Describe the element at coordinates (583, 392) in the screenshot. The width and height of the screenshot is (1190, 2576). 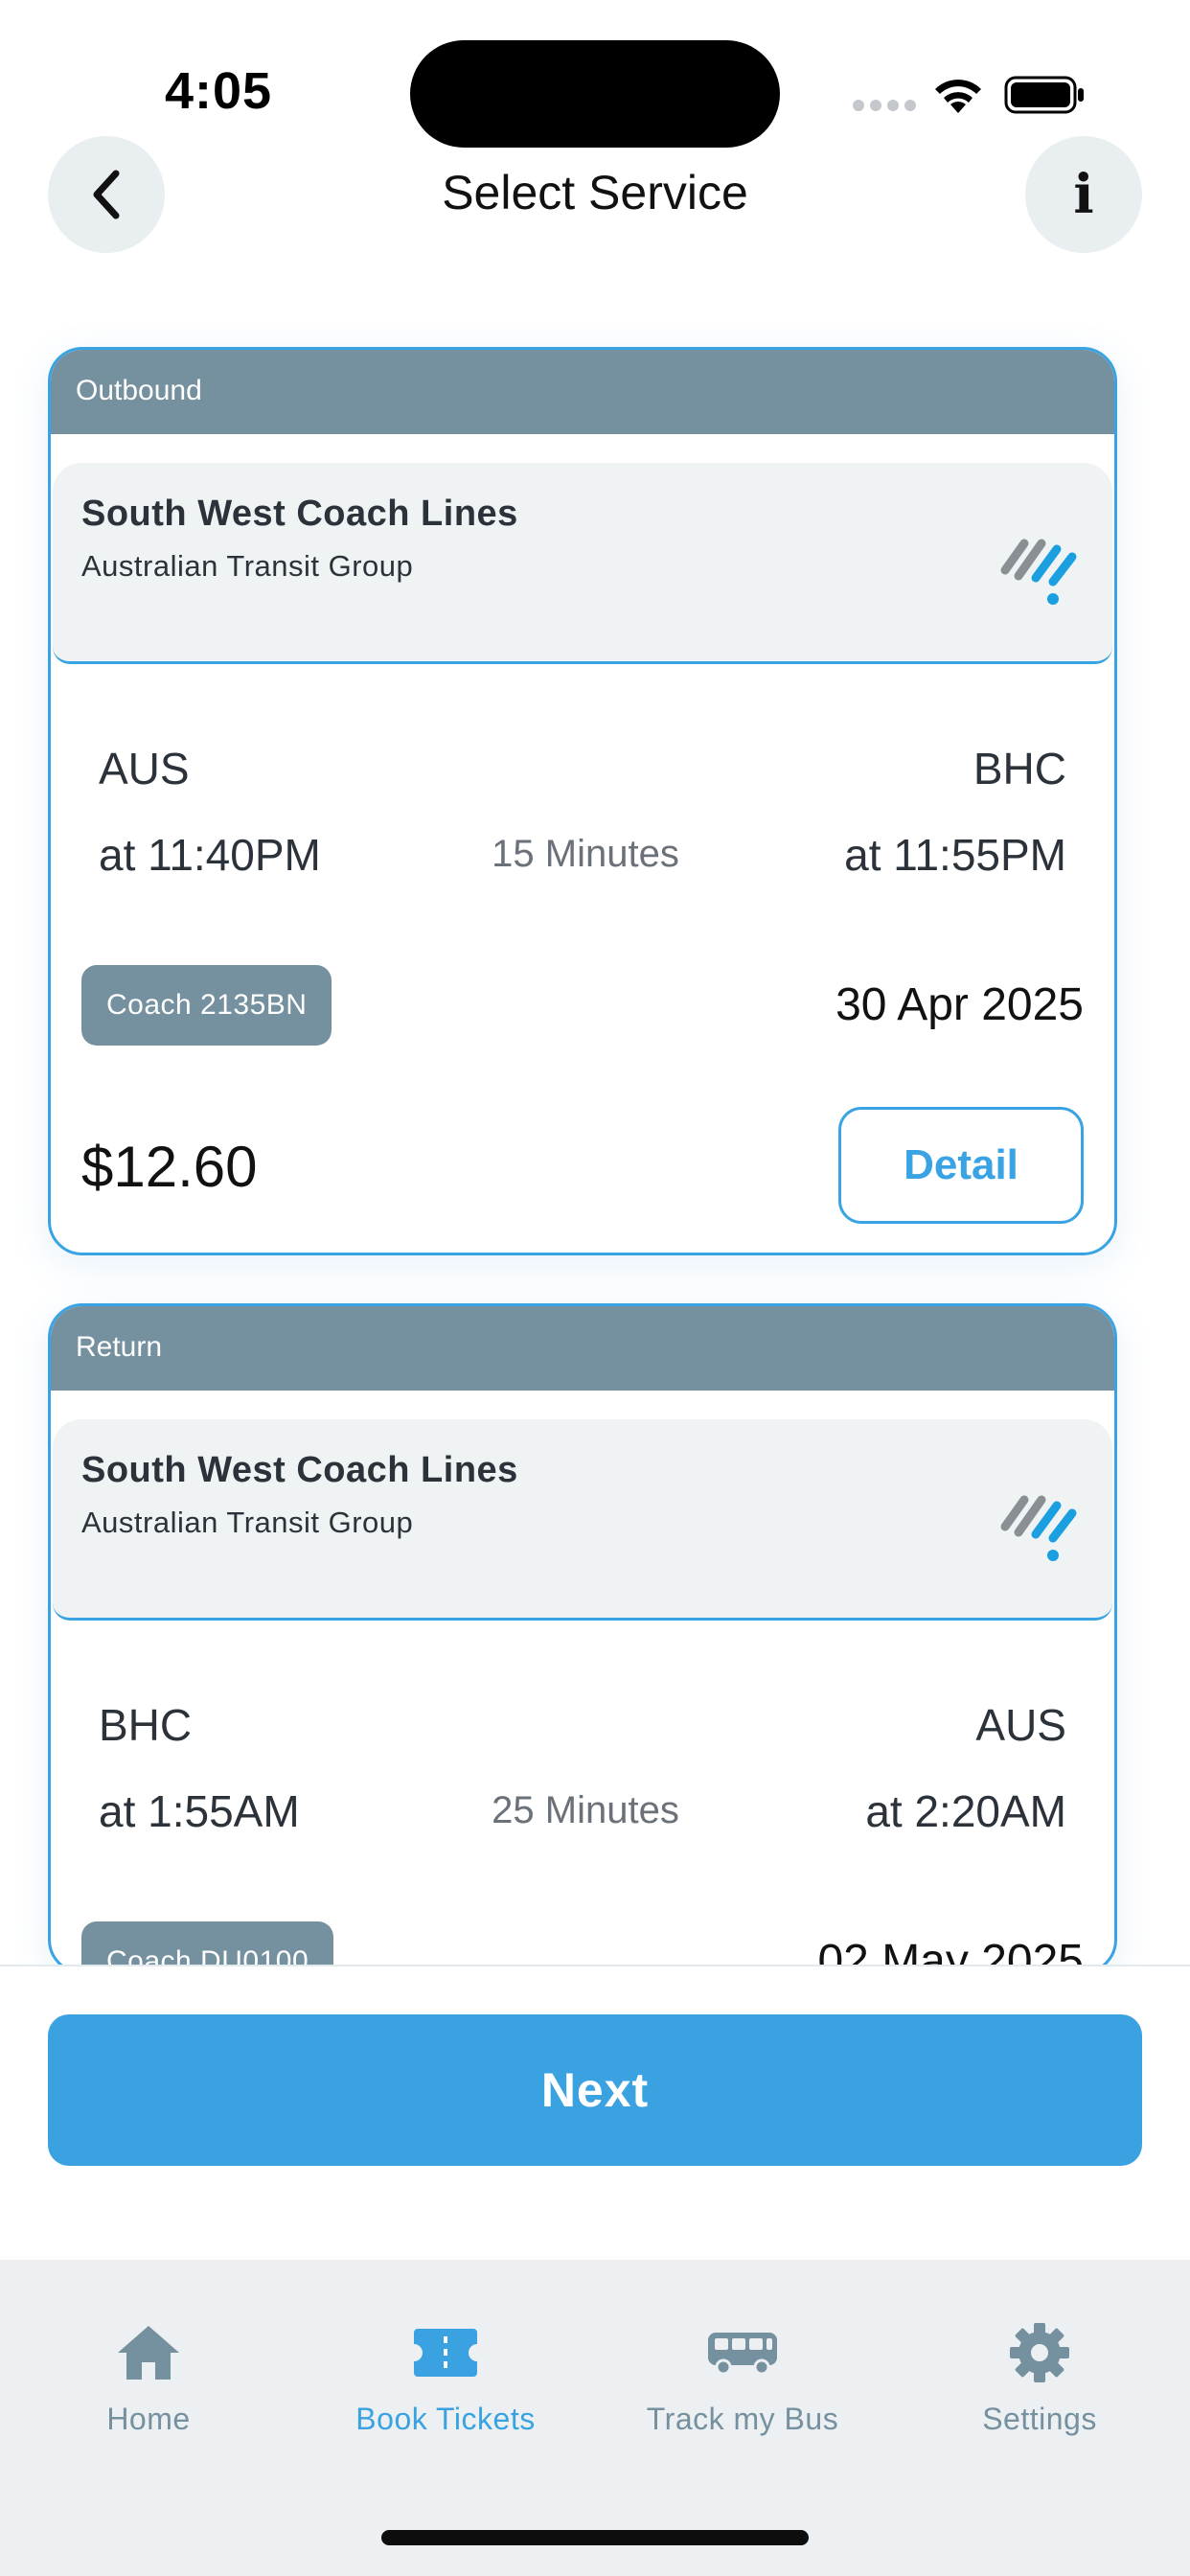
I see `section-label: Outbound` at that location.